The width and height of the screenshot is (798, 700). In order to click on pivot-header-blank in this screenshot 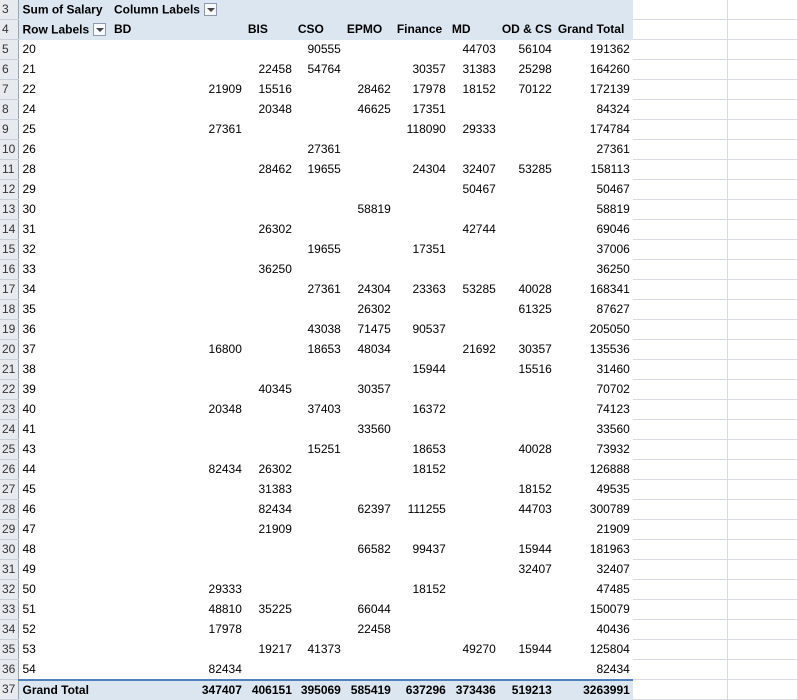, I will do `click(368, 10)`.